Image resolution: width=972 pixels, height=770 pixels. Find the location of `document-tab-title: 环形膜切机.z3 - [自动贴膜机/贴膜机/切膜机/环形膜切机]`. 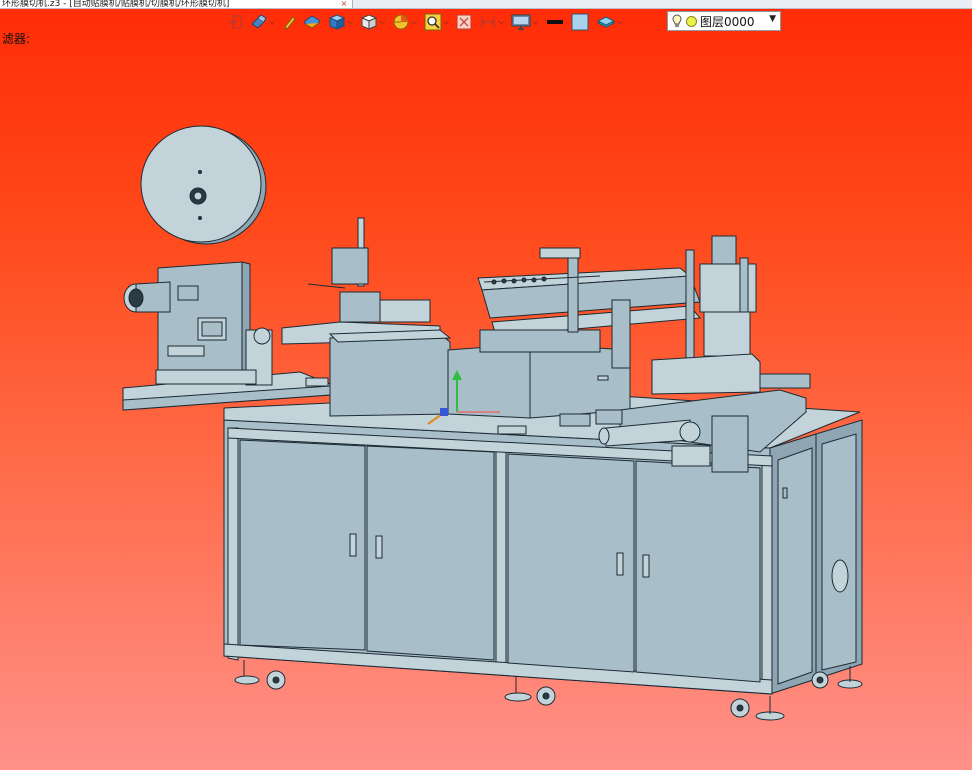

document-tab-title: 环形膜切机.z3 - [自动贴膜机/贴膜机/切膜机/环形膜切机] is located at coordinates (116, 4).